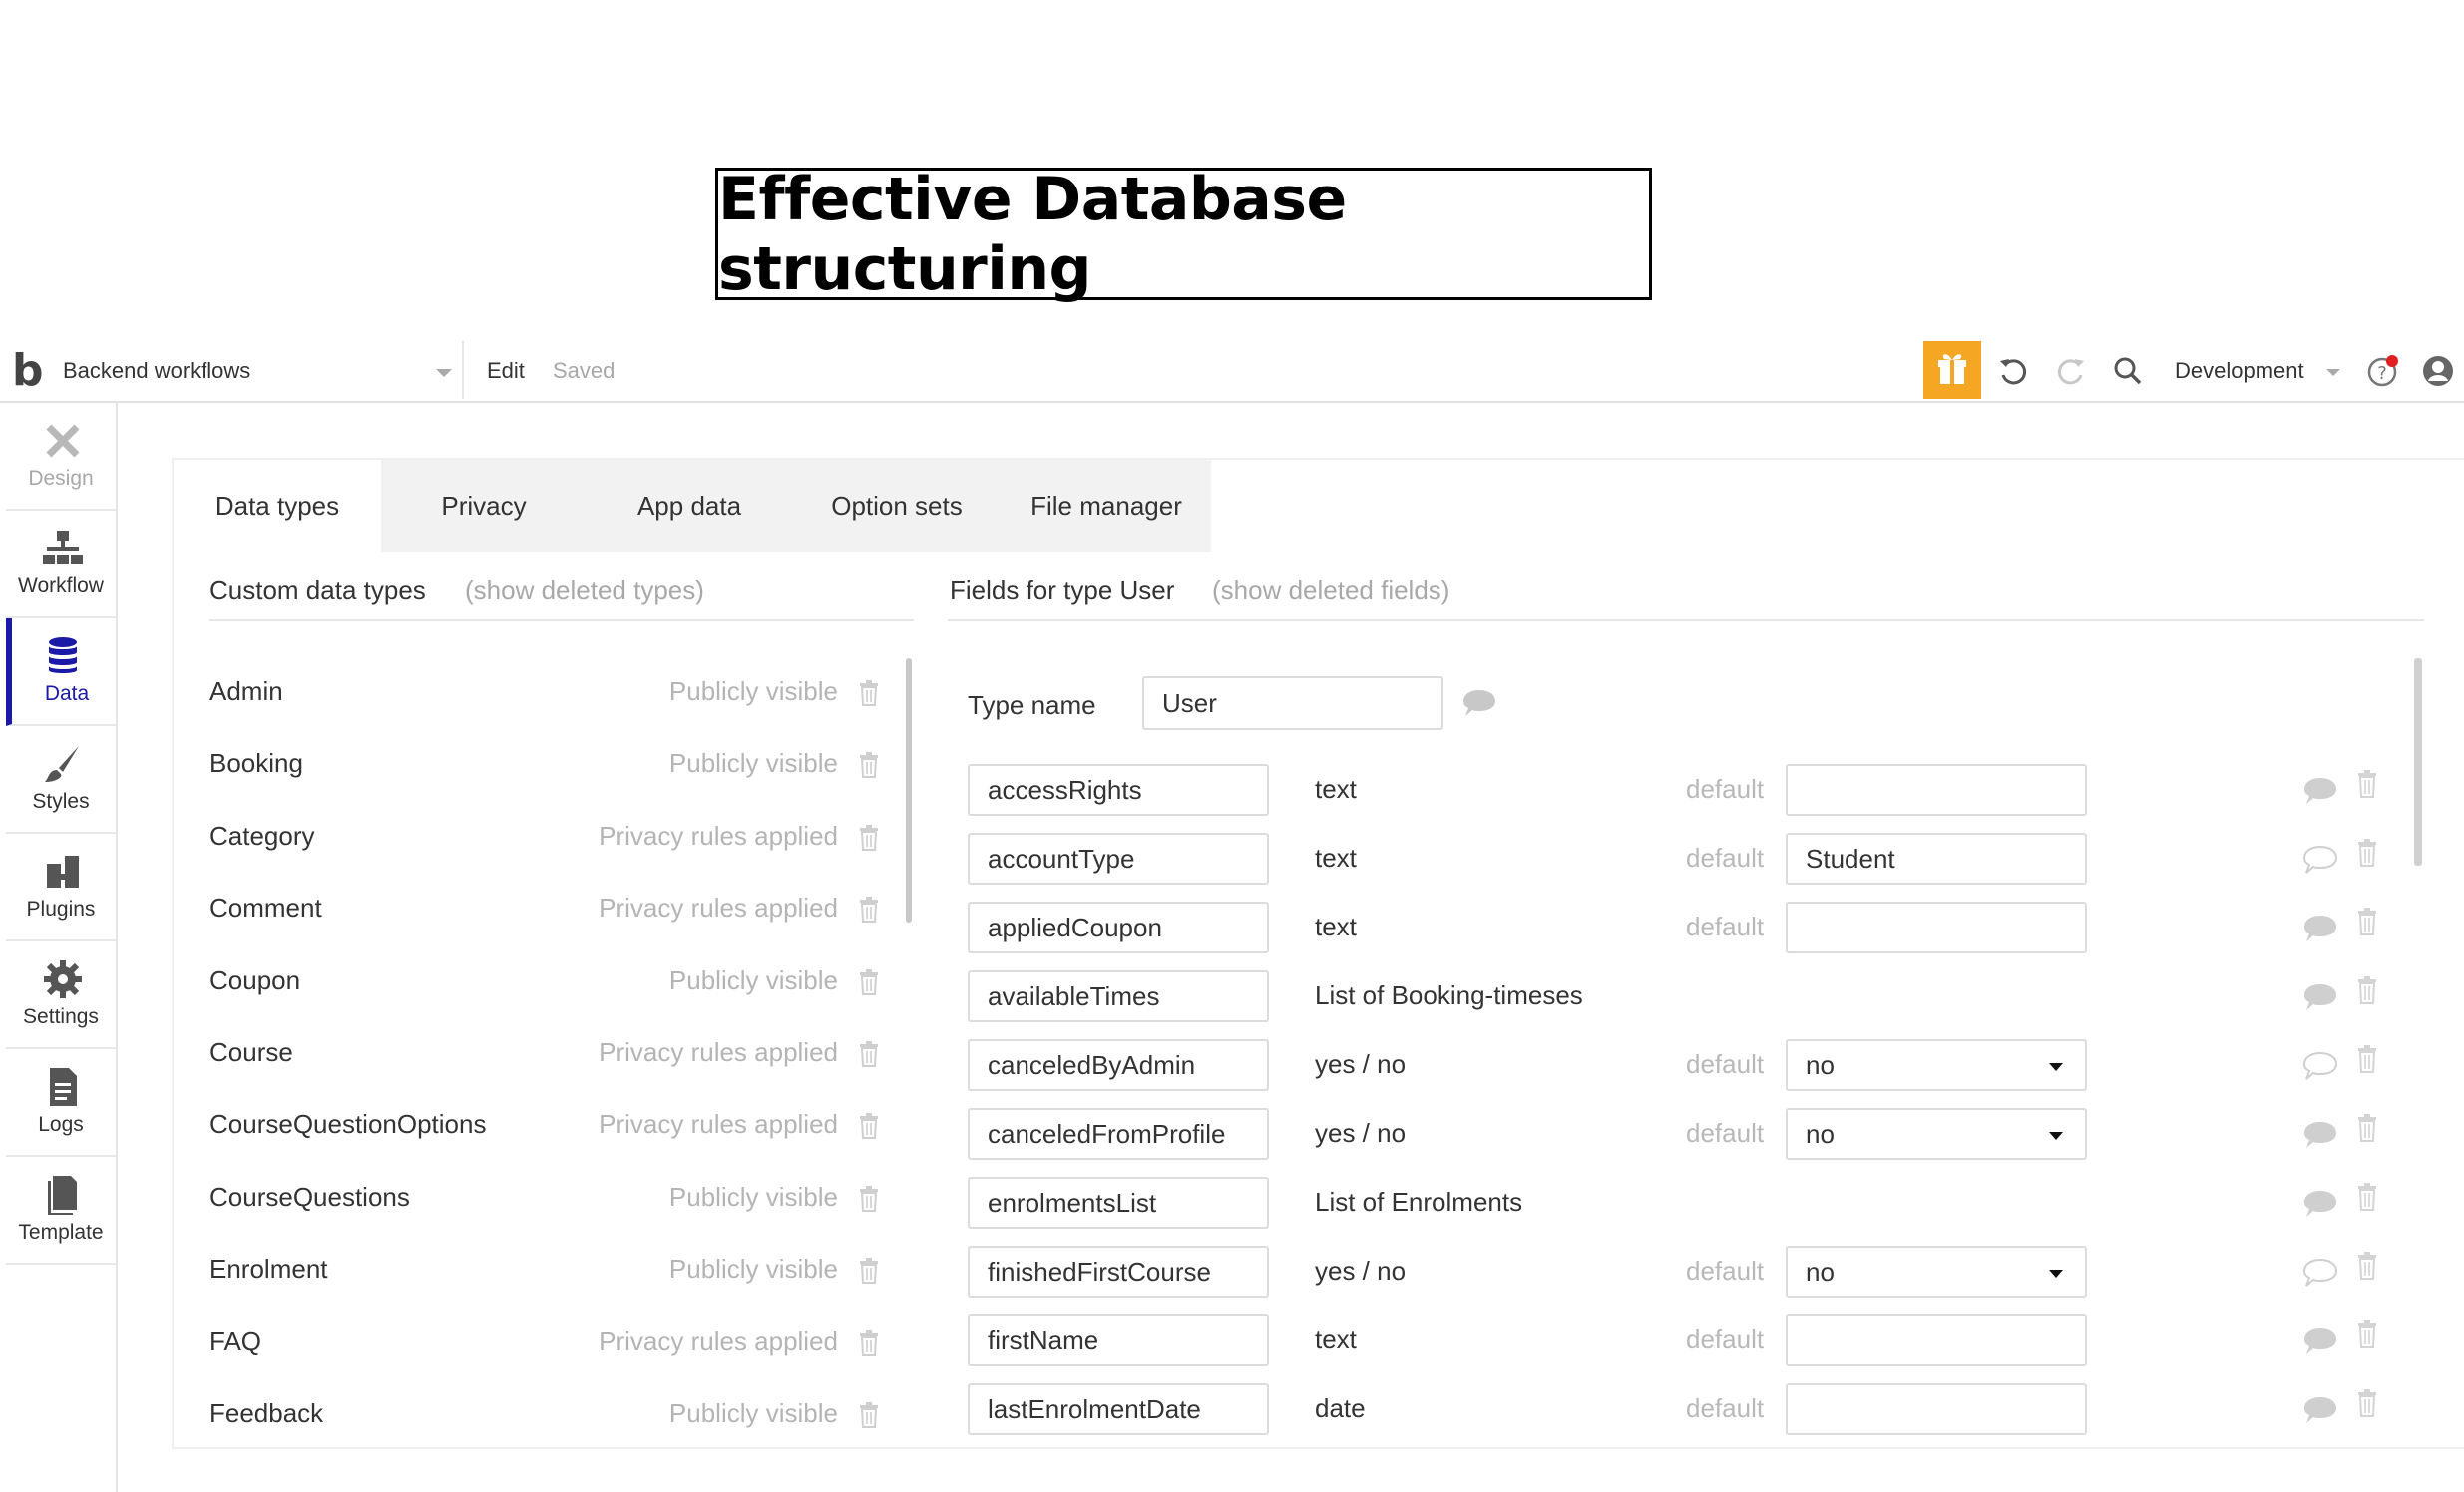  I want to click on type-row: CourseQuestions Publicly visible, so click(553, 1199).